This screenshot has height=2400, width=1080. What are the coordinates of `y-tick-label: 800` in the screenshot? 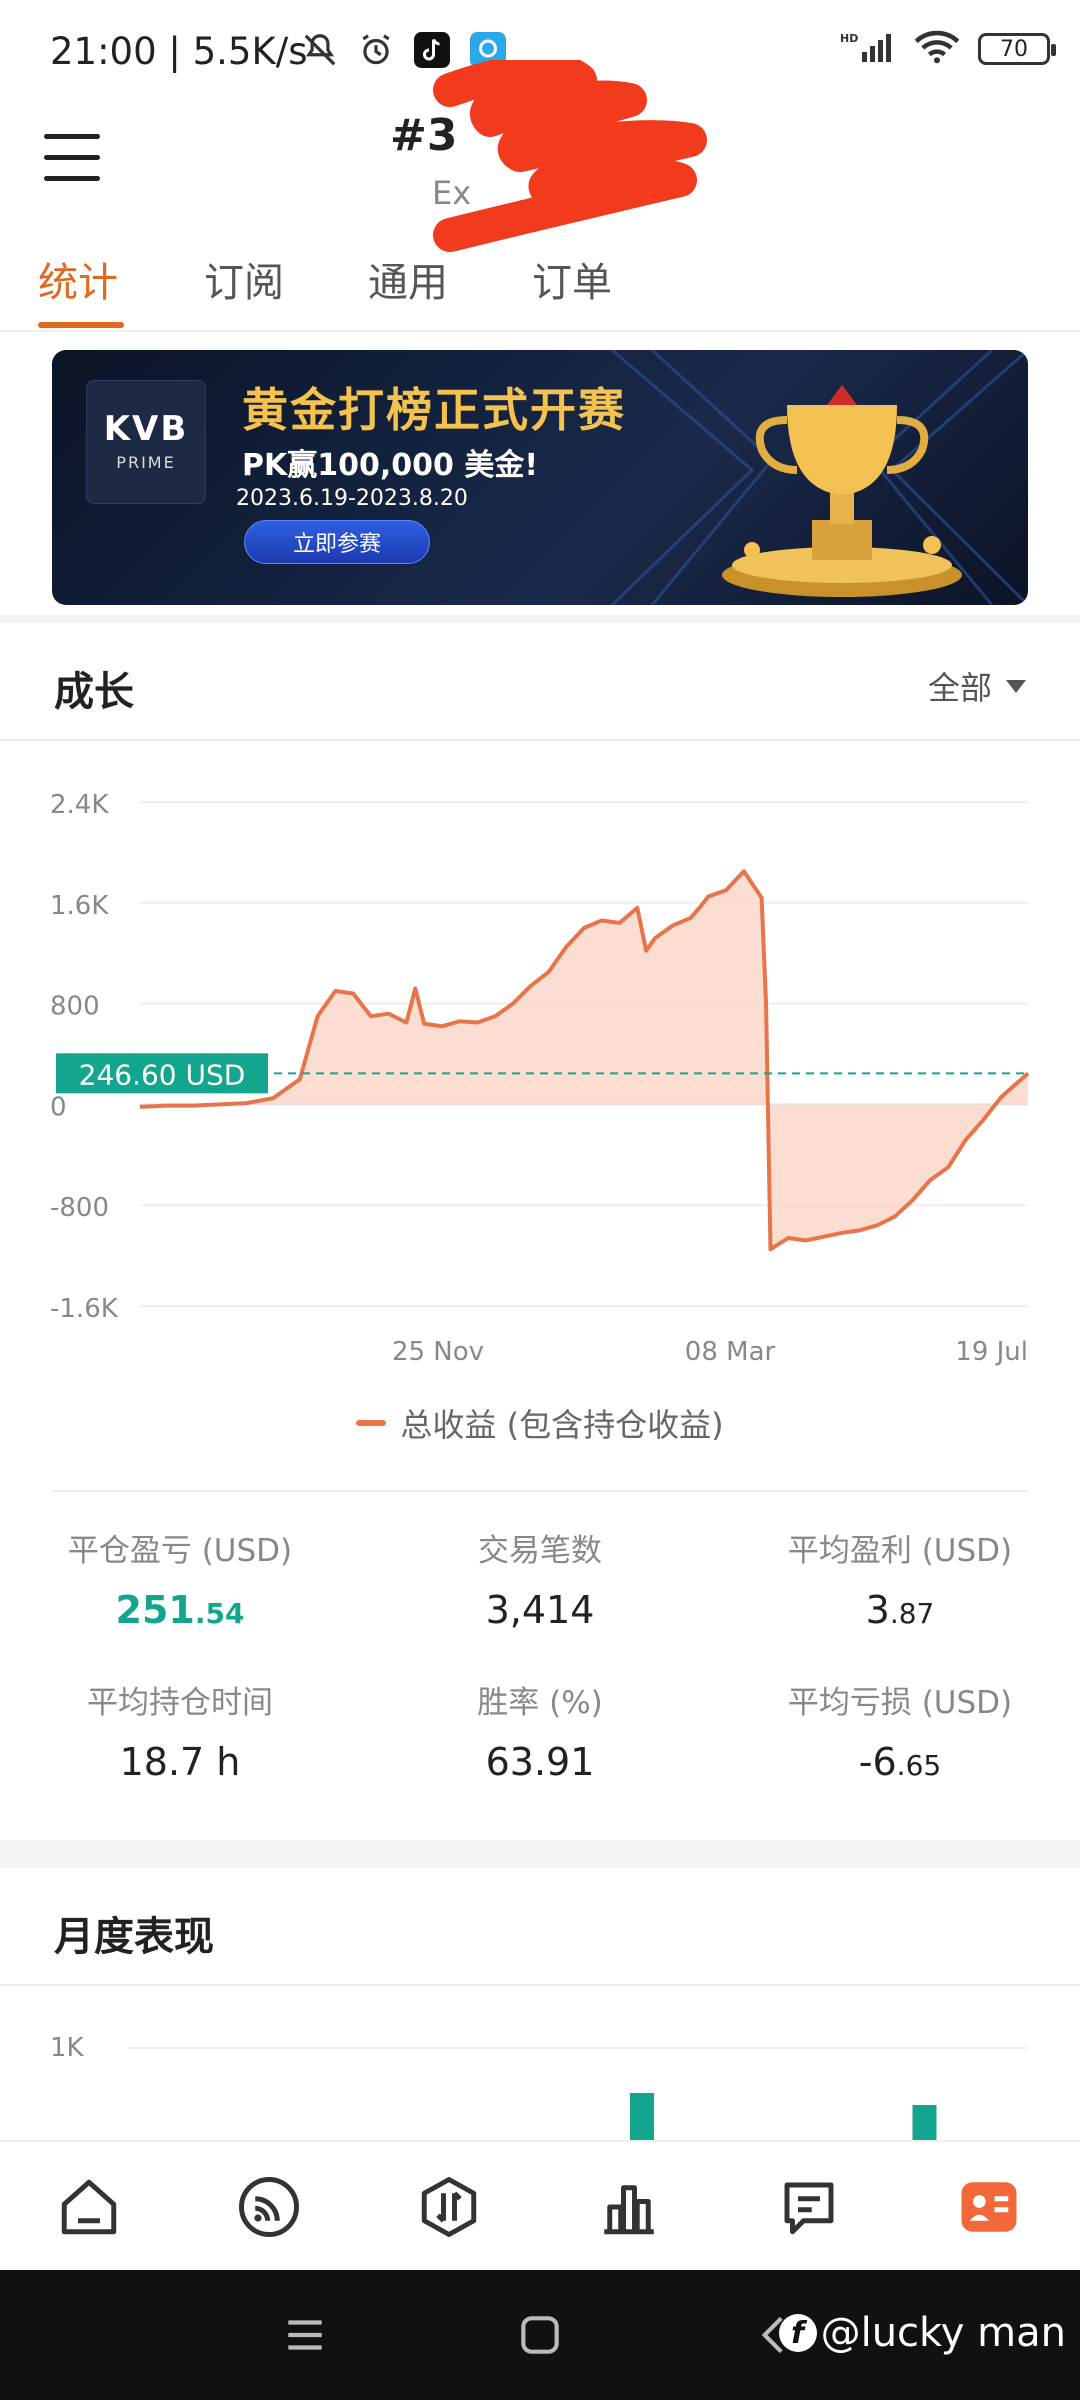 It's located at (75, 1007).